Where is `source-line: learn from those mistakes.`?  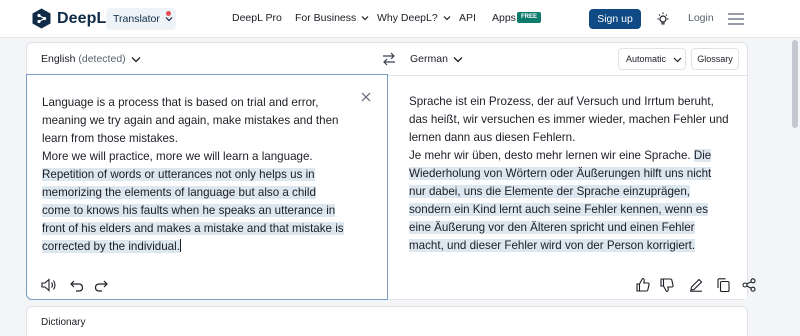
source-line: learn from those mistakes. is located at coordinates (110, 138).